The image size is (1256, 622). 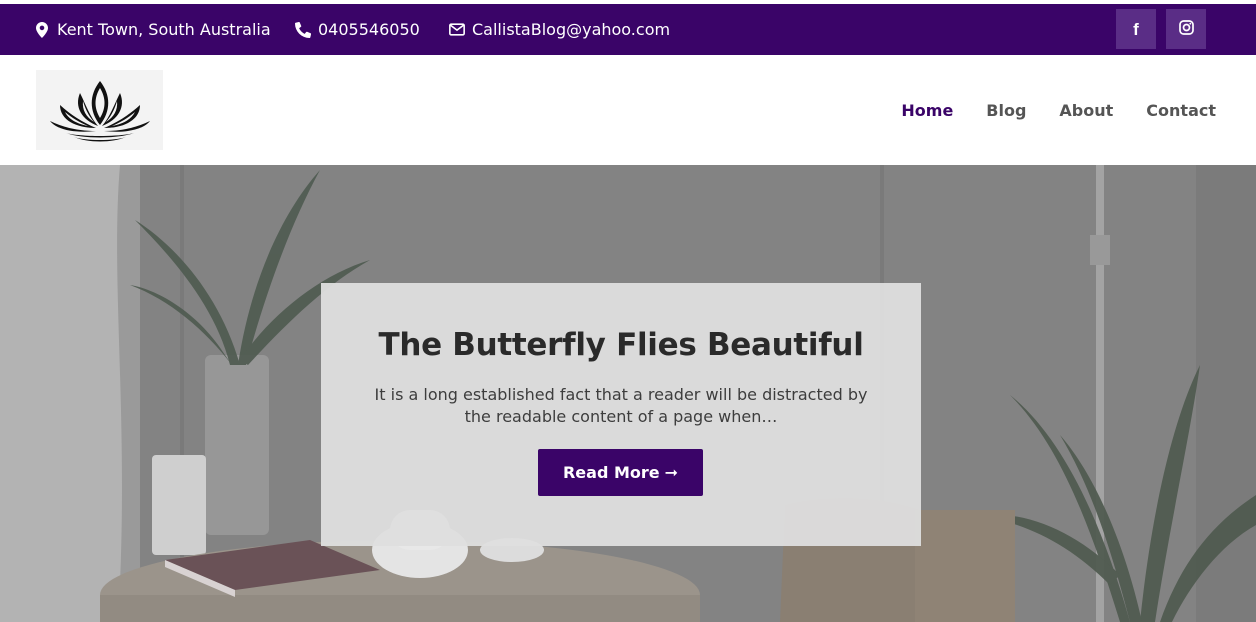 I want to click on nav-home: Home, so click(x=927, y=110).